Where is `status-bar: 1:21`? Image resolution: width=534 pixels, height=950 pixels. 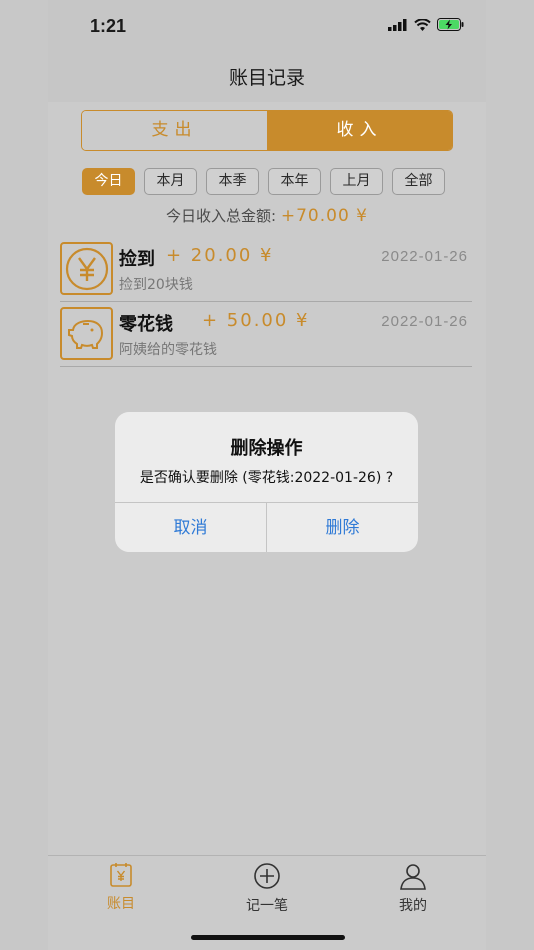
status-bar: 1:21 is located at coordinates (267, 28).